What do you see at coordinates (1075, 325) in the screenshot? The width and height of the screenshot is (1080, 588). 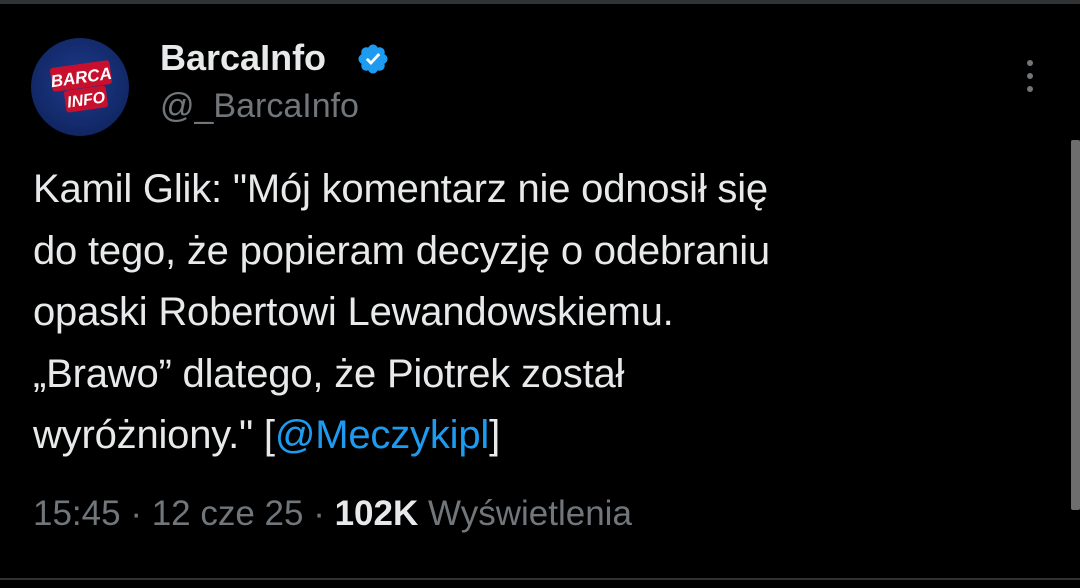 I see `scrollbar` at bounding box center [1075, 325].